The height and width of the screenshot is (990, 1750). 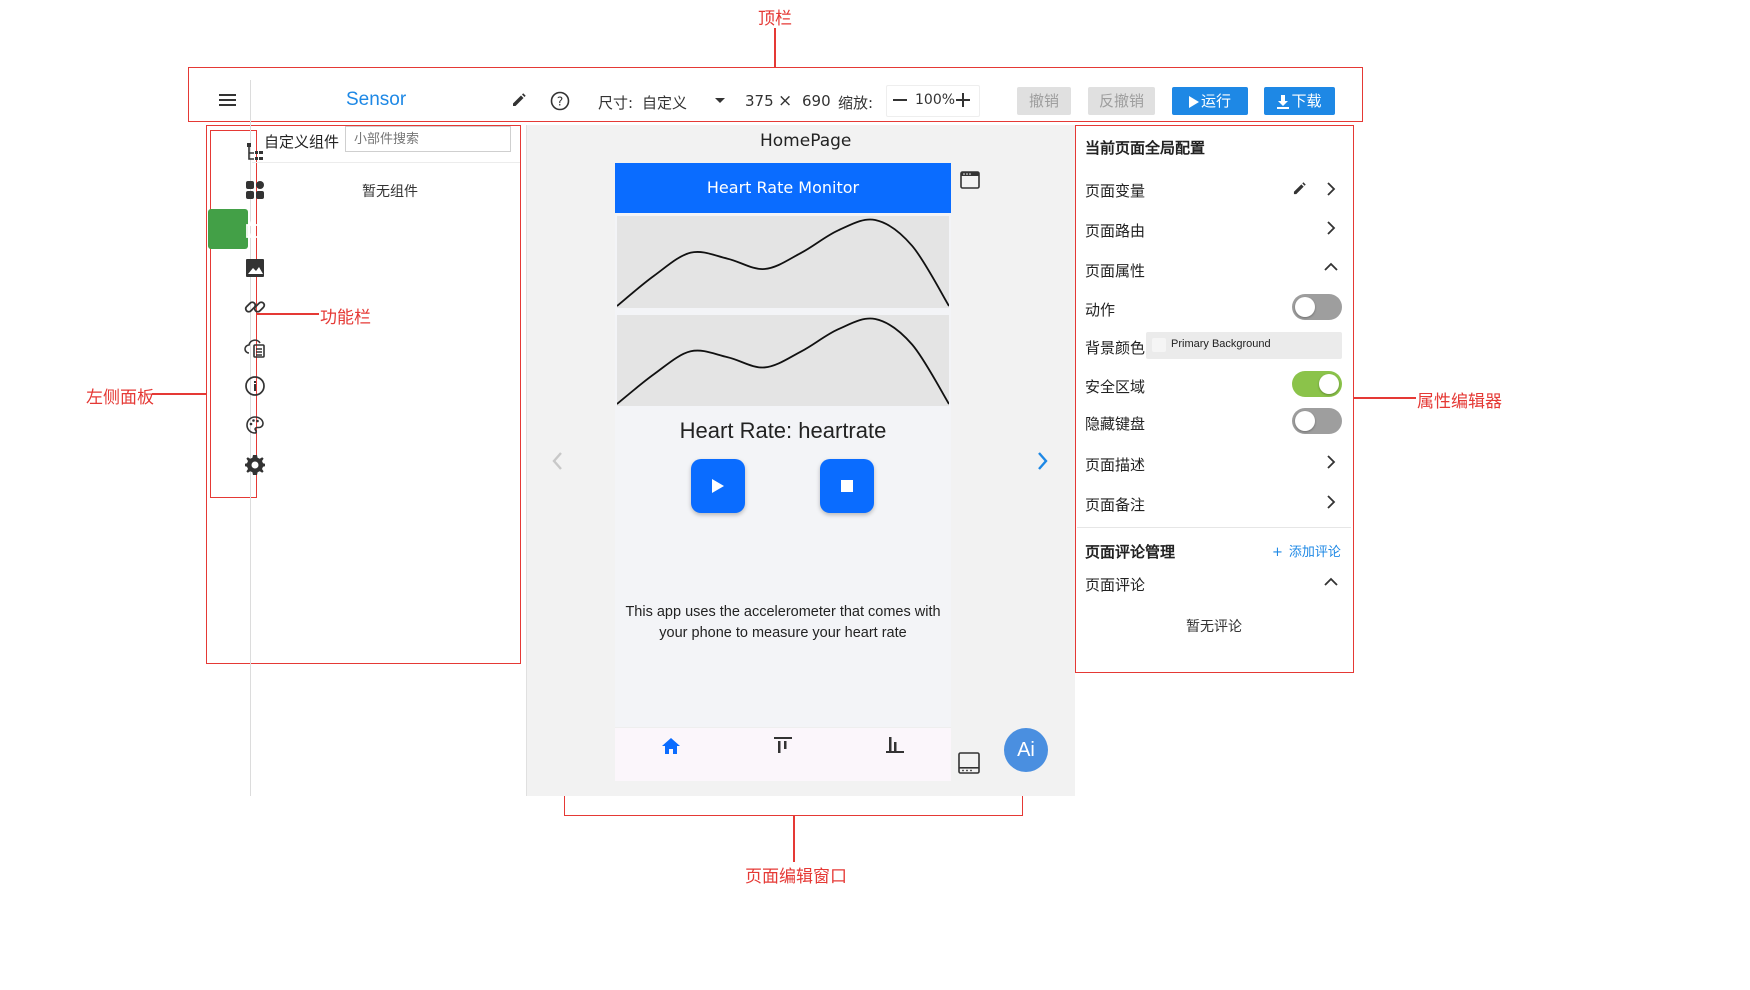 What do you see at coordinates (1159, 345) in the screenshot?
I see `color-swatch` at bounding box center [1159, 345].